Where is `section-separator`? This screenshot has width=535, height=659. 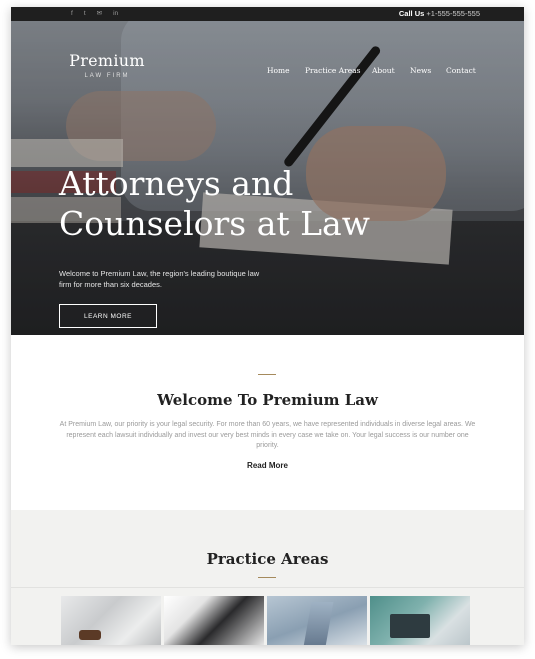 section-separator is located at coordinates (267, 587).